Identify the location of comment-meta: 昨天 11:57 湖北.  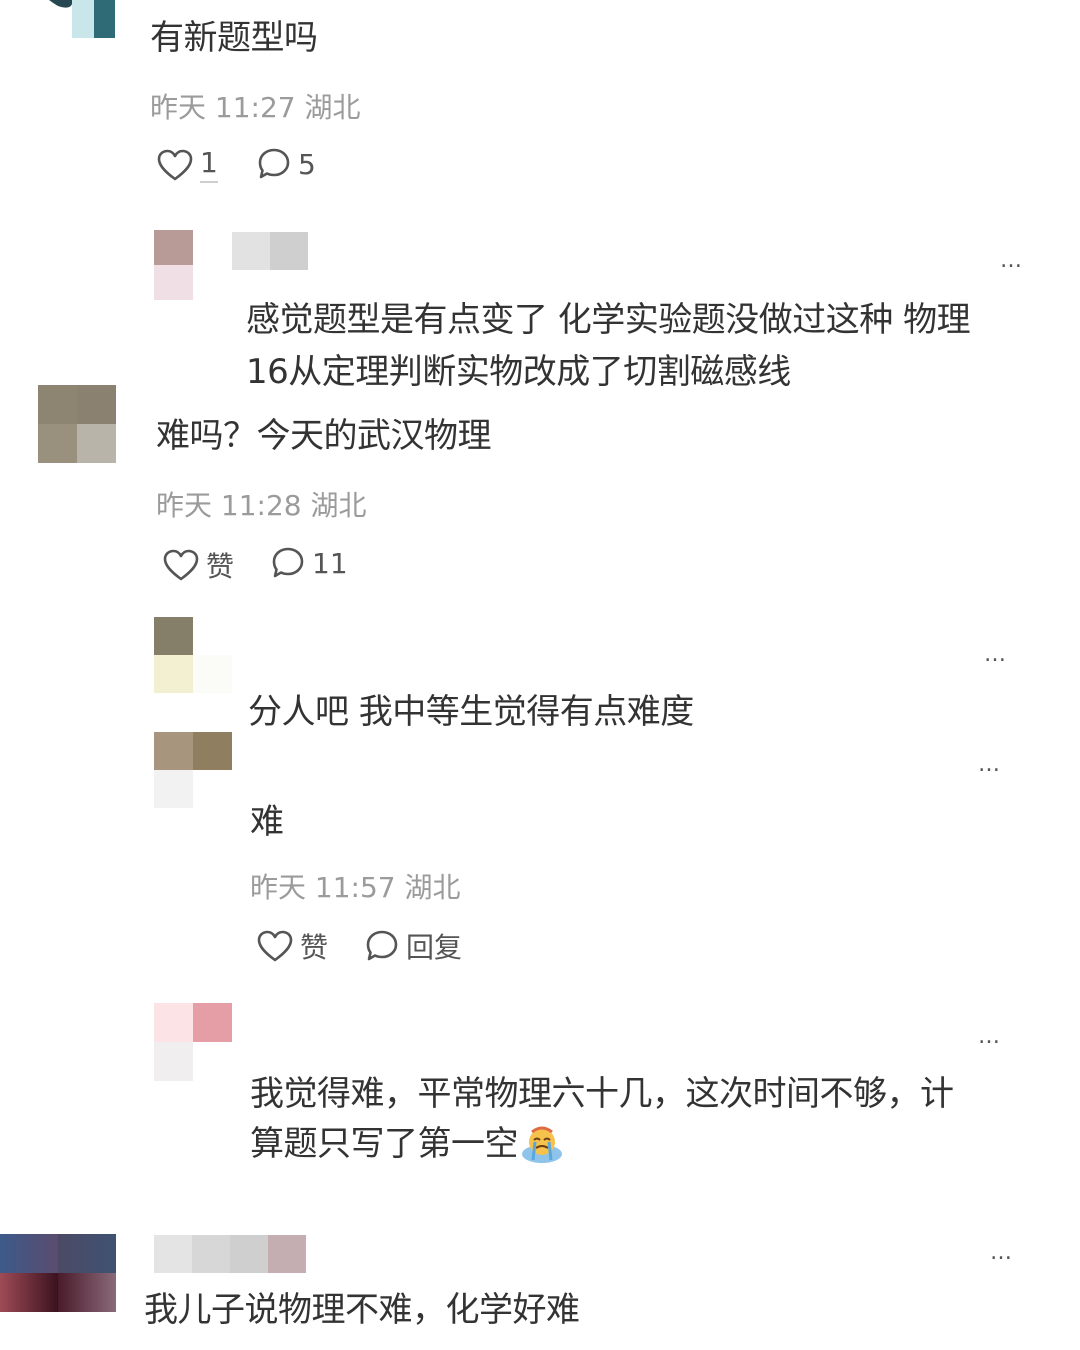
(355, 886).